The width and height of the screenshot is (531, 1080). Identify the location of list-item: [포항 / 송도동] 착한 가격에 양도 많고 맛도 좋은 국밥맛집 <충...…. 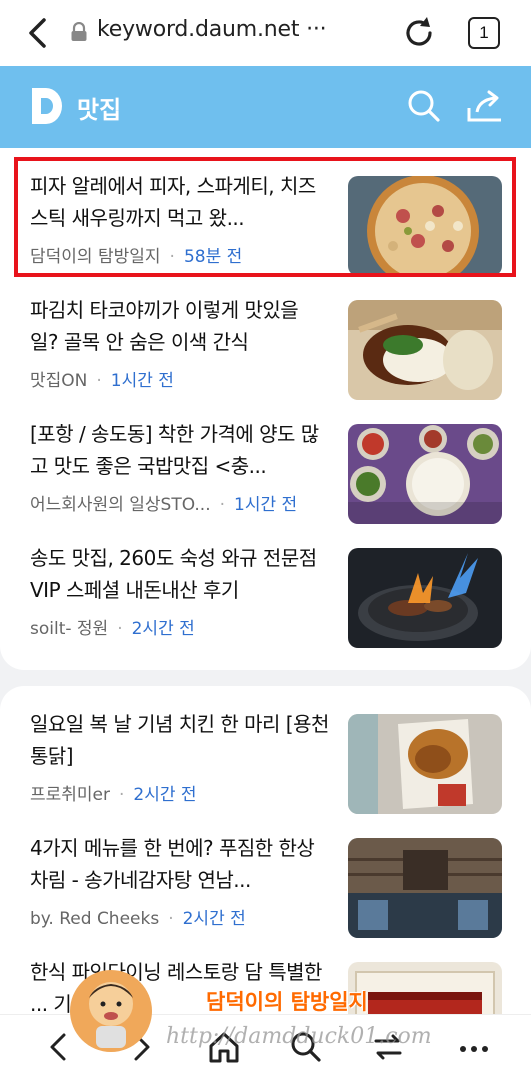
(265, 464).